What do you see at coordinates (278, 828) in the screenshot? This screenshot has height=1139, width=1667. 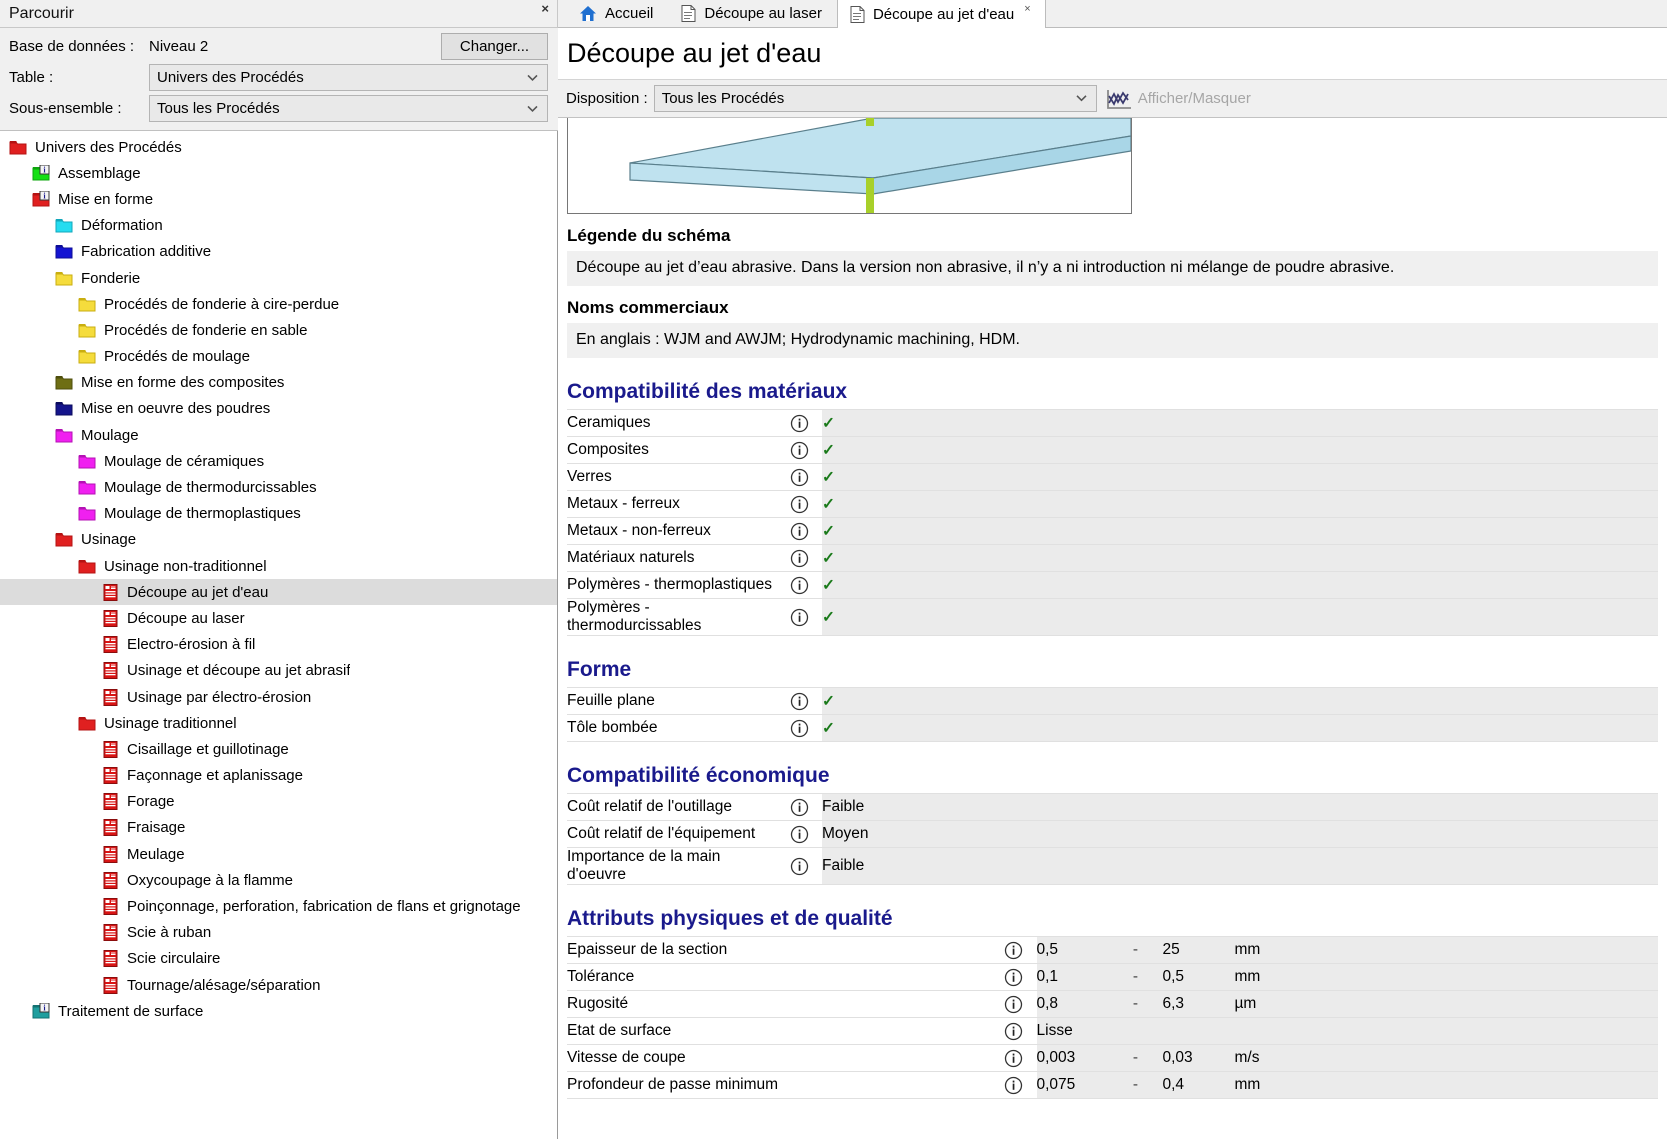 I see `tree-item: Fraisage` at bounding box center [278, 828].